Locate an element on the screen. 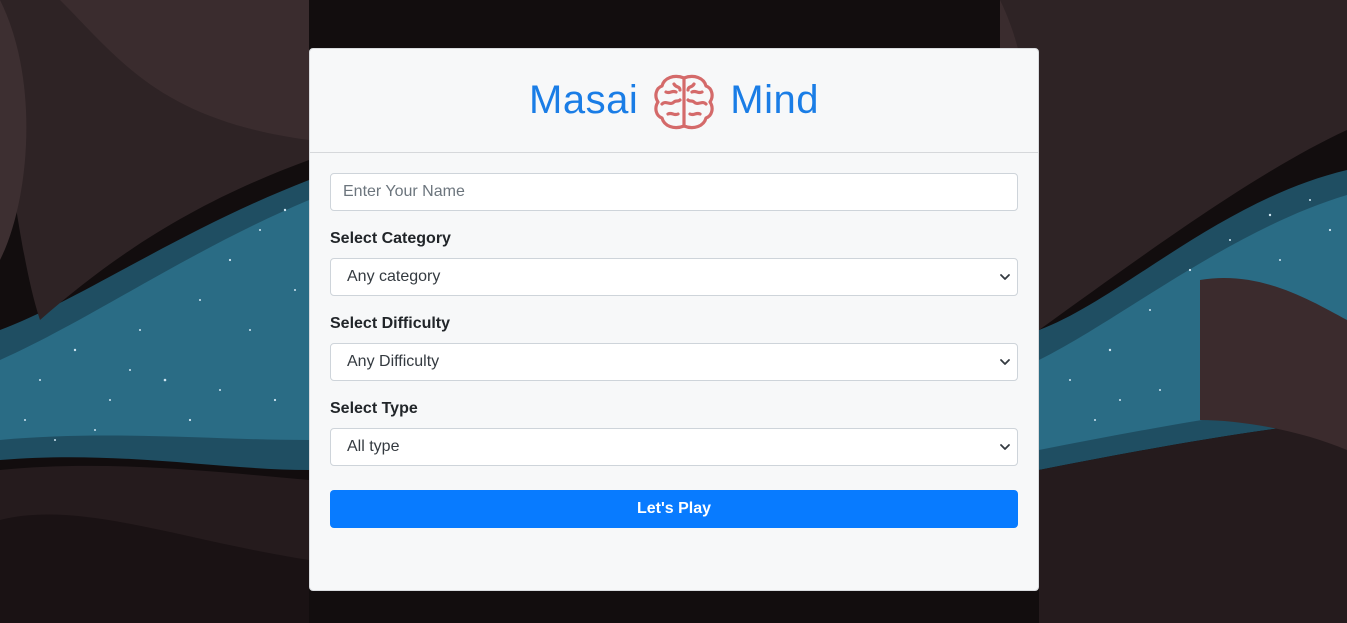 This screenshot has height=623, width=1347. type-select: All type is located at coordinates (674, 447).